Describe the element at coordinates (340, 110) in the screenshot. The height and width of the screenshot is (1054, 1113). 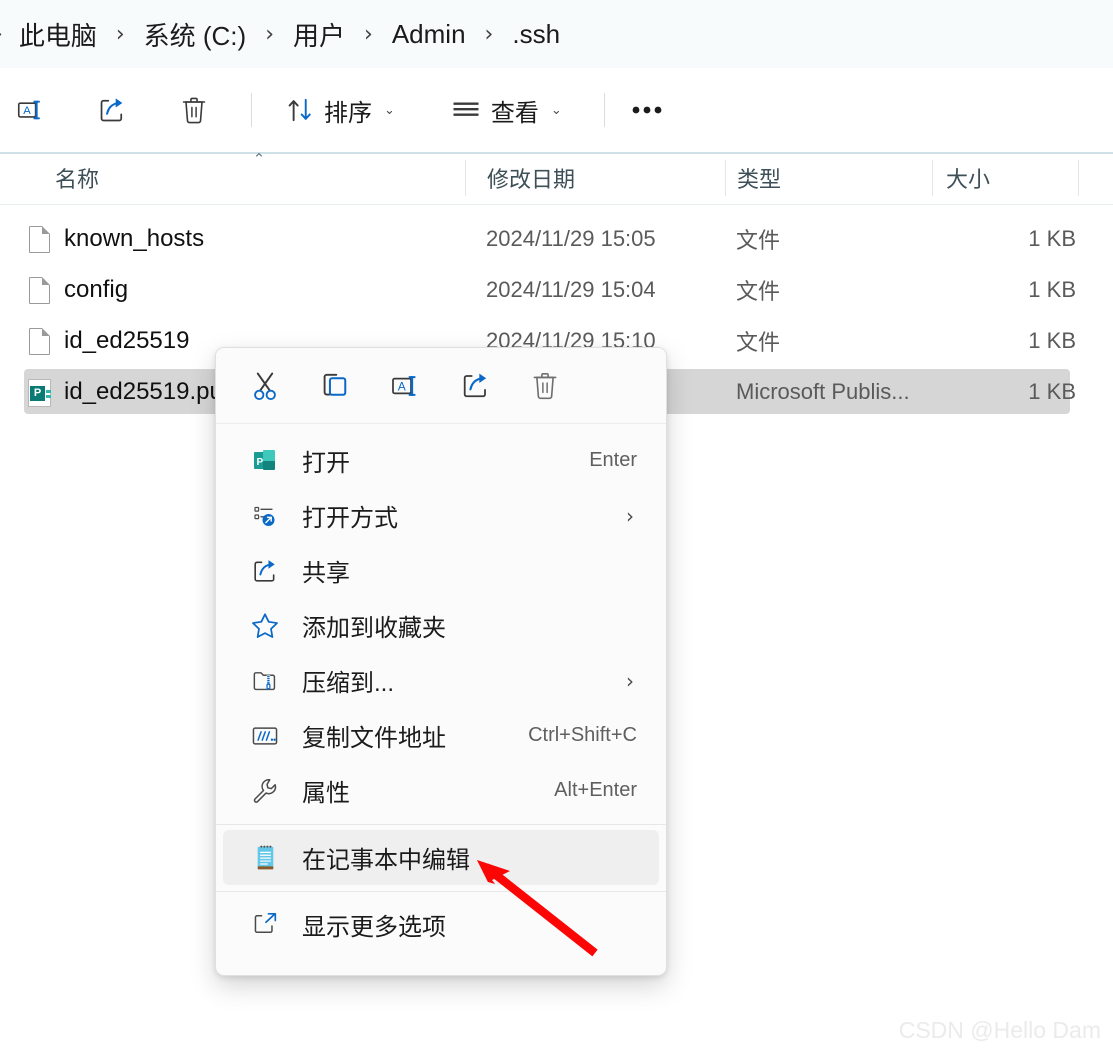
I see `sort-button: 排序 ⌄` at that location.